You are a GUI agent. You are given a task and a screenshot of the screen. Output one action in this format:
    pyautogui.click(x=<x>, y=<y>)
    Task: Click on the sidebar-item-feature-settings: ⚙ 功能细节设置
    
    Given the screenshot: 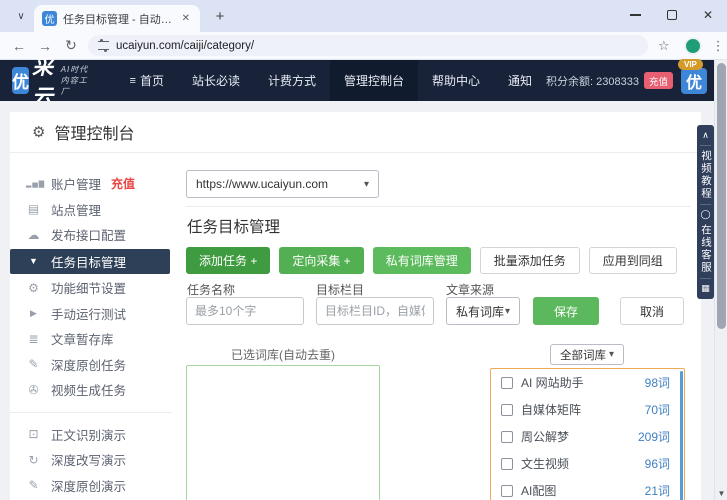 What is the action you would take?
    pyautogui.click(x=93, y=288)
    